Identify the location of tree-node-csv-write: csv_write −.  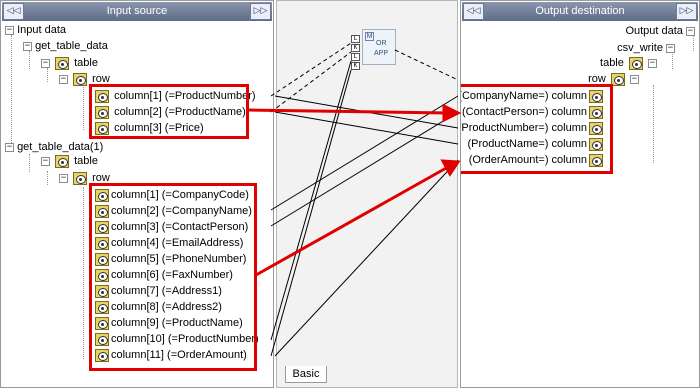
(646, 48).